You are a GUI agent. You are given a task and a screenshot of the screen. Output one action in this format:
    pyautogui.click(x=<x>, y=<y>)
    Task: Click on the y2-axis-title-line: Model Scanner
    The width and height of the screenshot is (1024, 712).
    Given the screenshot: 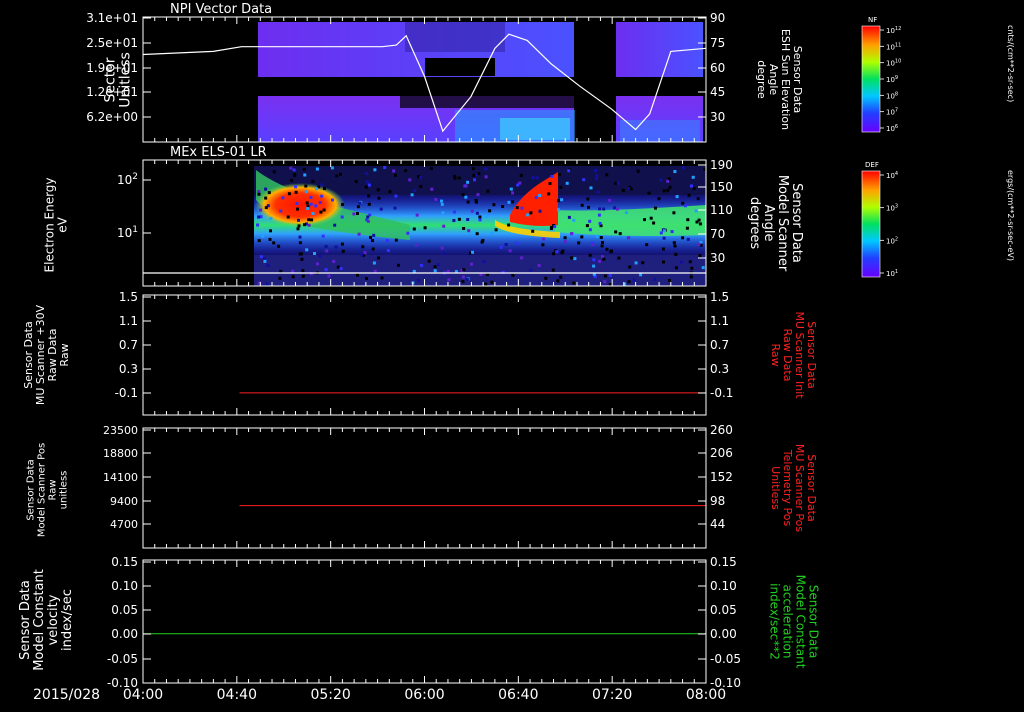 What is the action you would take?
    pyautogui.click(x=782, y=223)
    